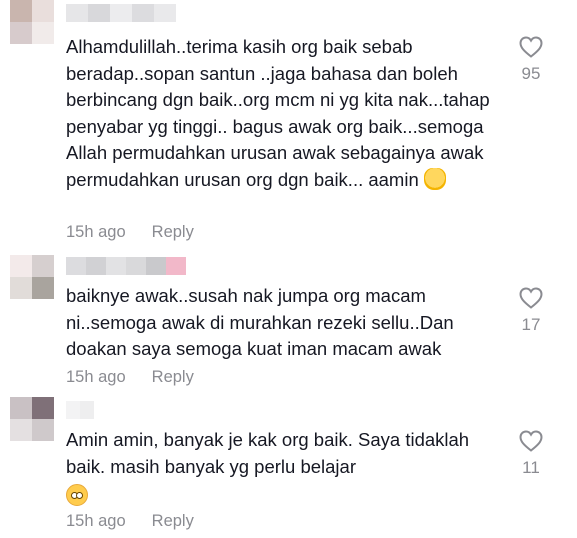 The image size is (577, 538). I want to click on like-button: 11, so click(531, 454).